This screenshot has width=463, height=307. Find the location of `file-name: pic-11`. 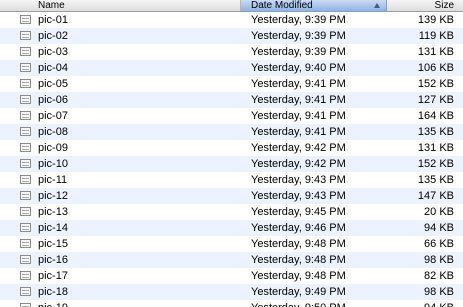

file-name: pic-11 is located at coordinates (53, 180).